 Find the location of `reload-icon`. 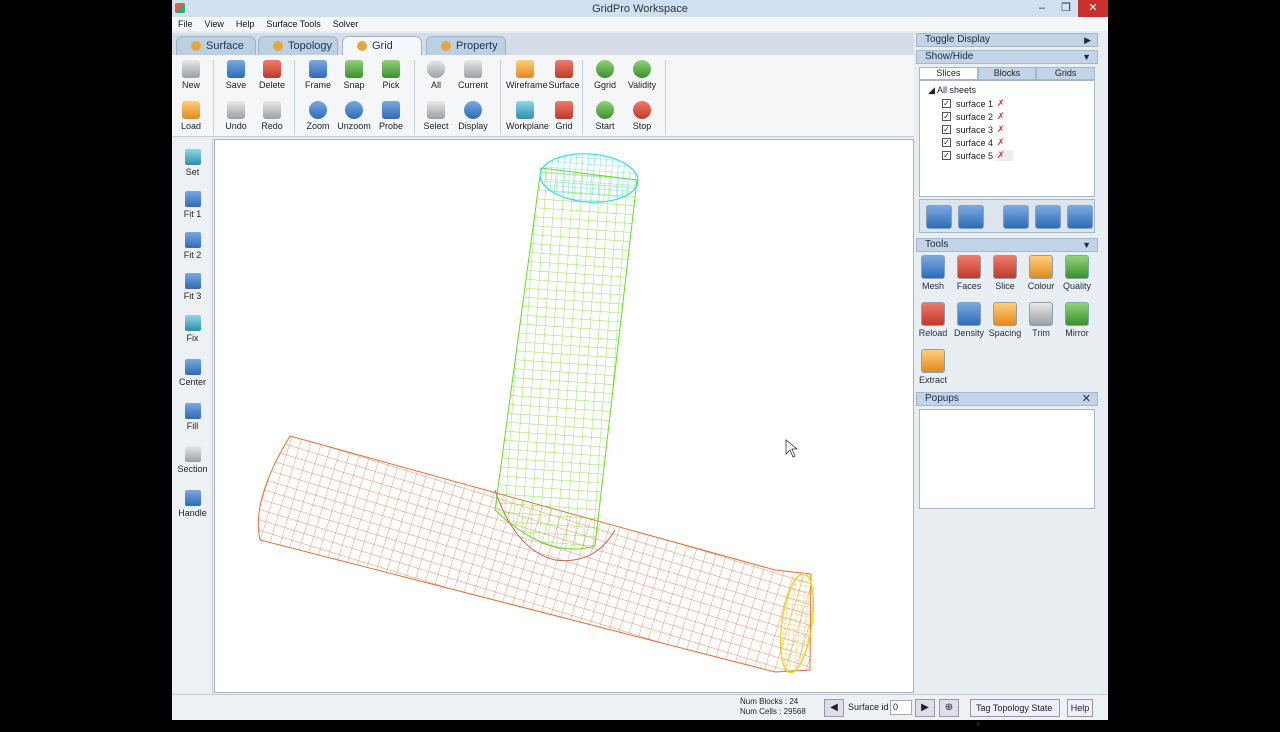

reload-icon is located at coordinates (933, 314).